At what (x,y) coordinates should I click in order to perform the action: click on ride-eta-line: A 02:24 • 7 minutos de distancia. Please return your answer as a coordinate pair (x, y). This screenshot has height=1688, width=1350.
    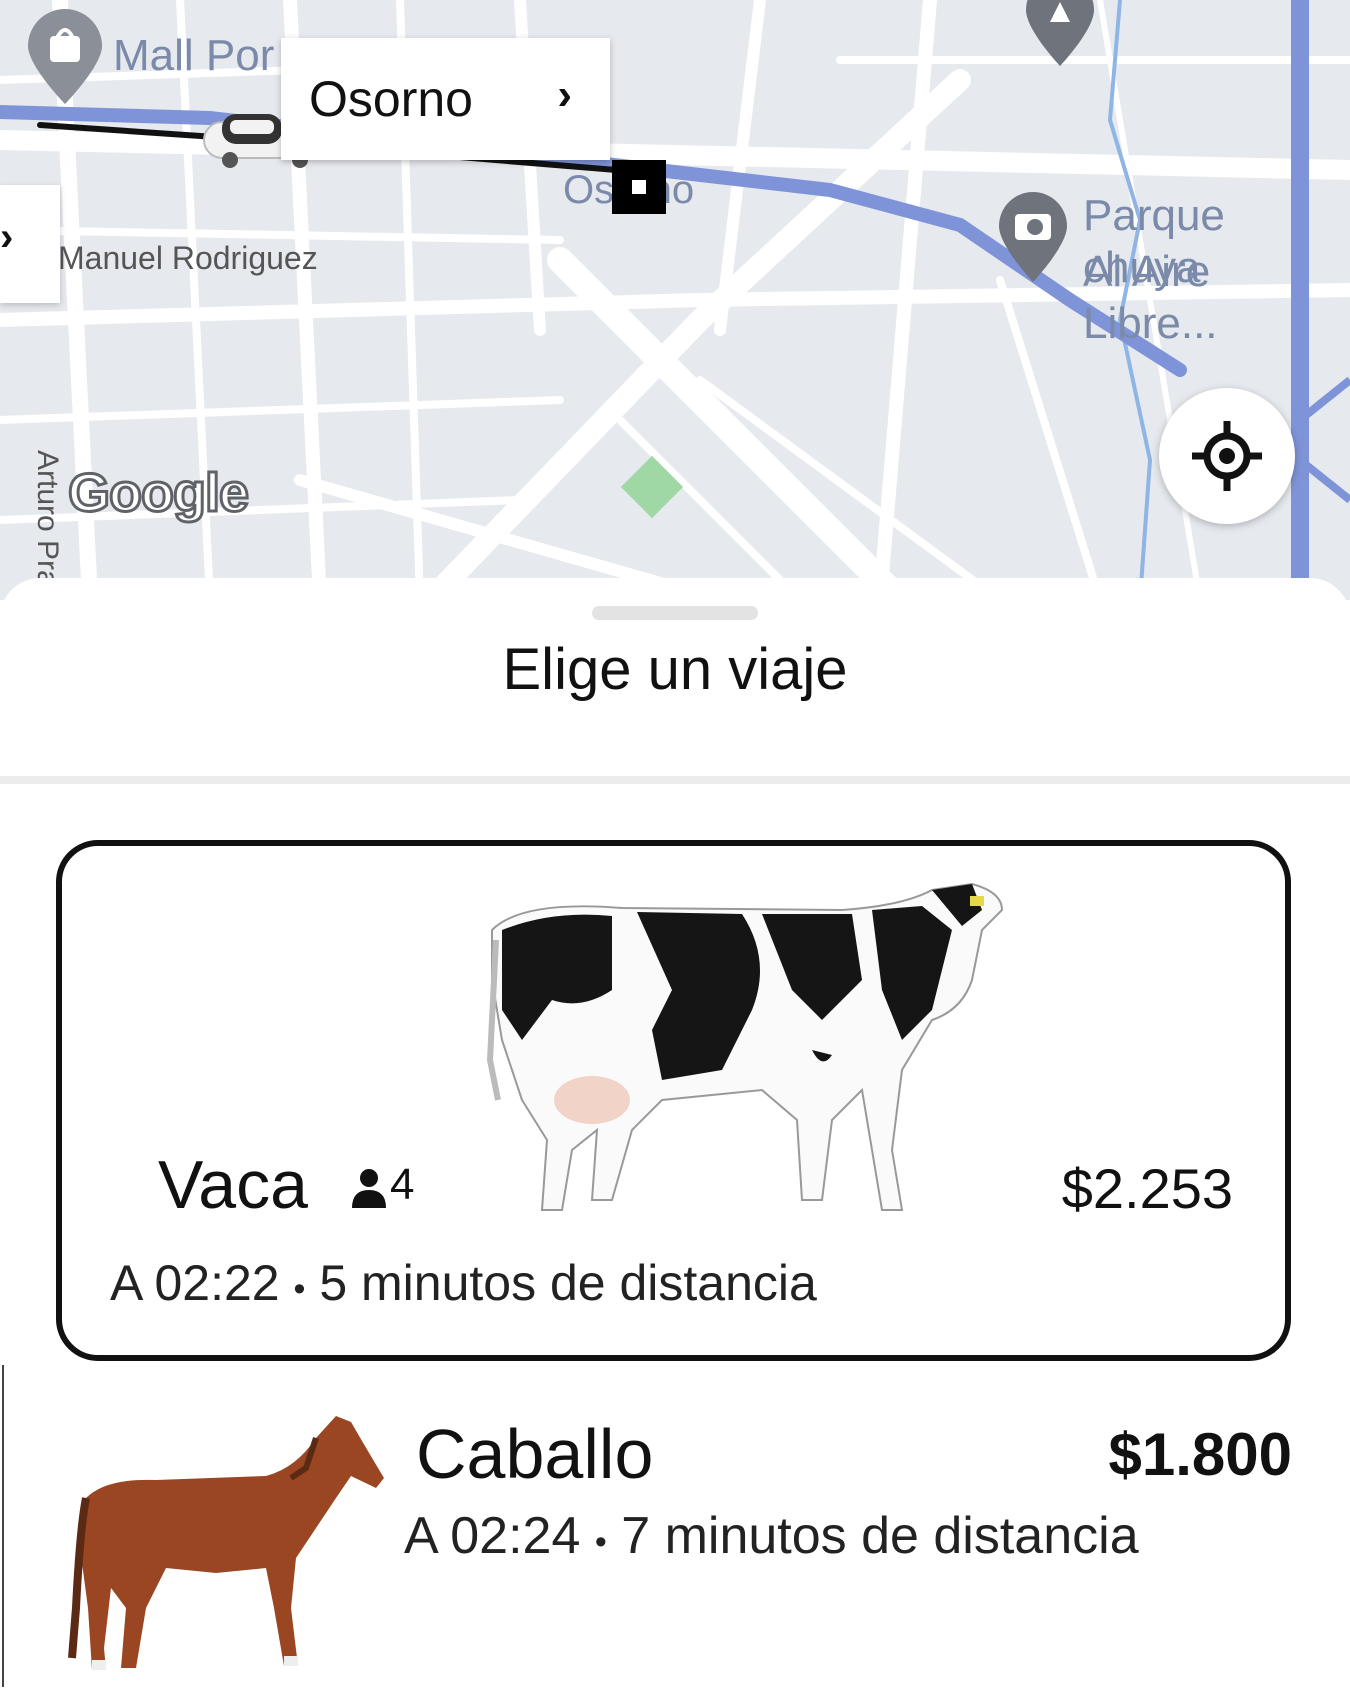
    Looking at the image, I should click on (771, 1536).